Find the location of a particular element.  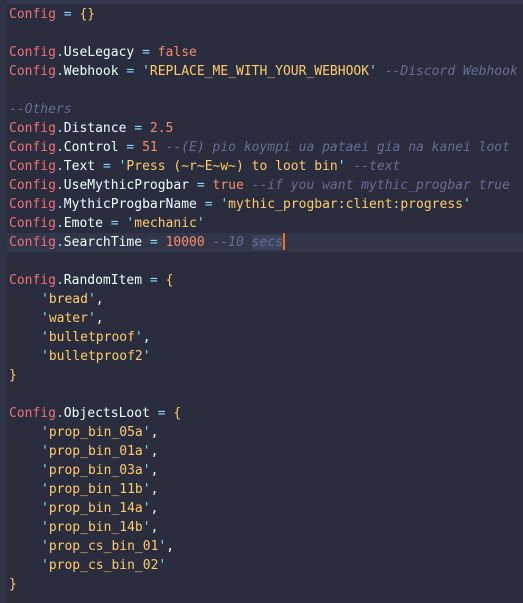

token-comment: --10 is located at coordinates (232, 242).